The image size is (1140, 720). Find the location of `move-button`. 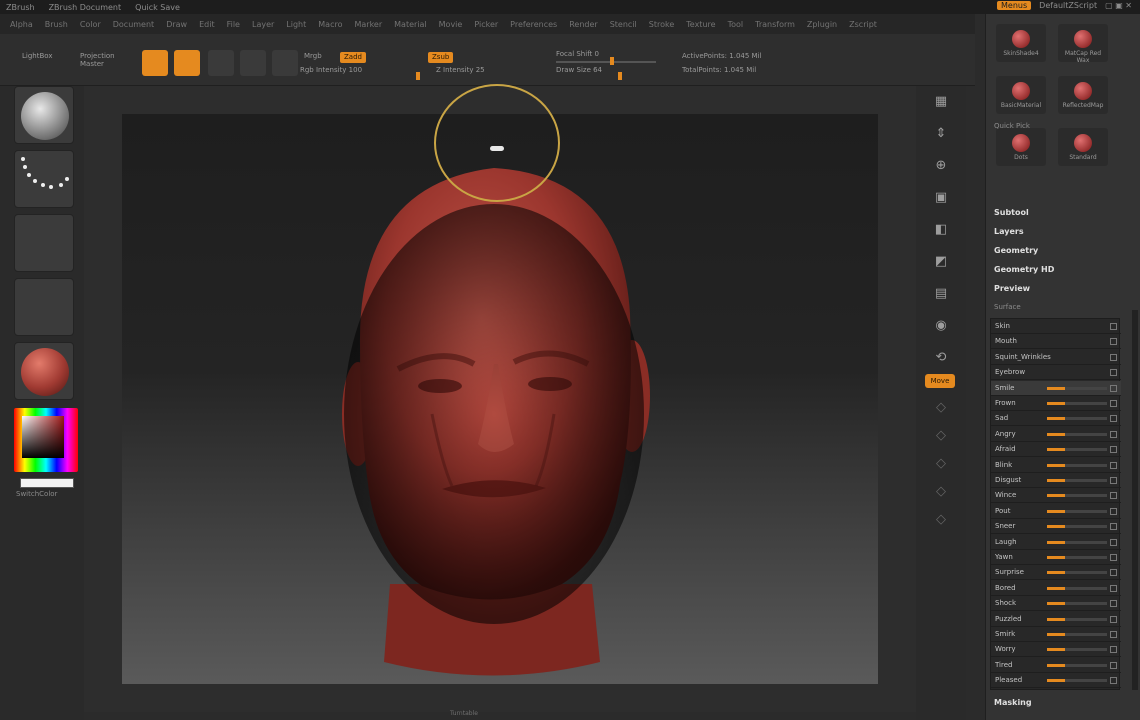

move-button is located at coordinates (221, 63).